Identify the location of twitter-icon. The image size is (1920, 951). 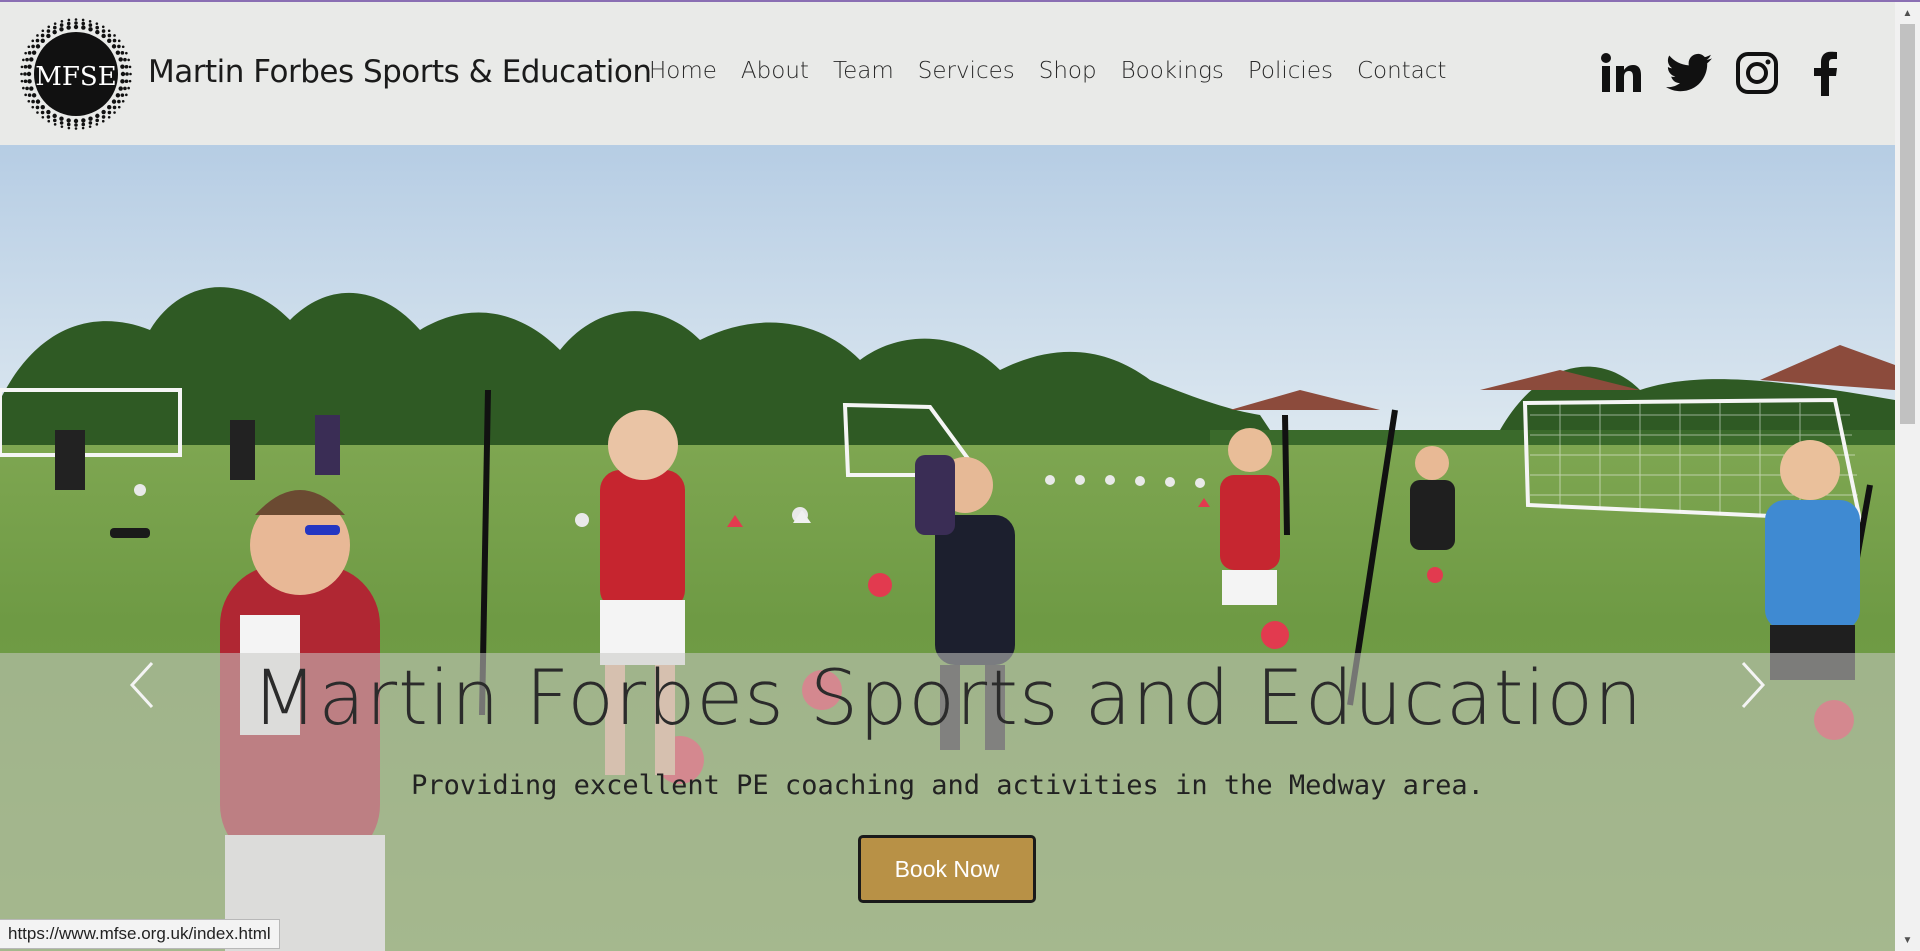
(1689, 73).